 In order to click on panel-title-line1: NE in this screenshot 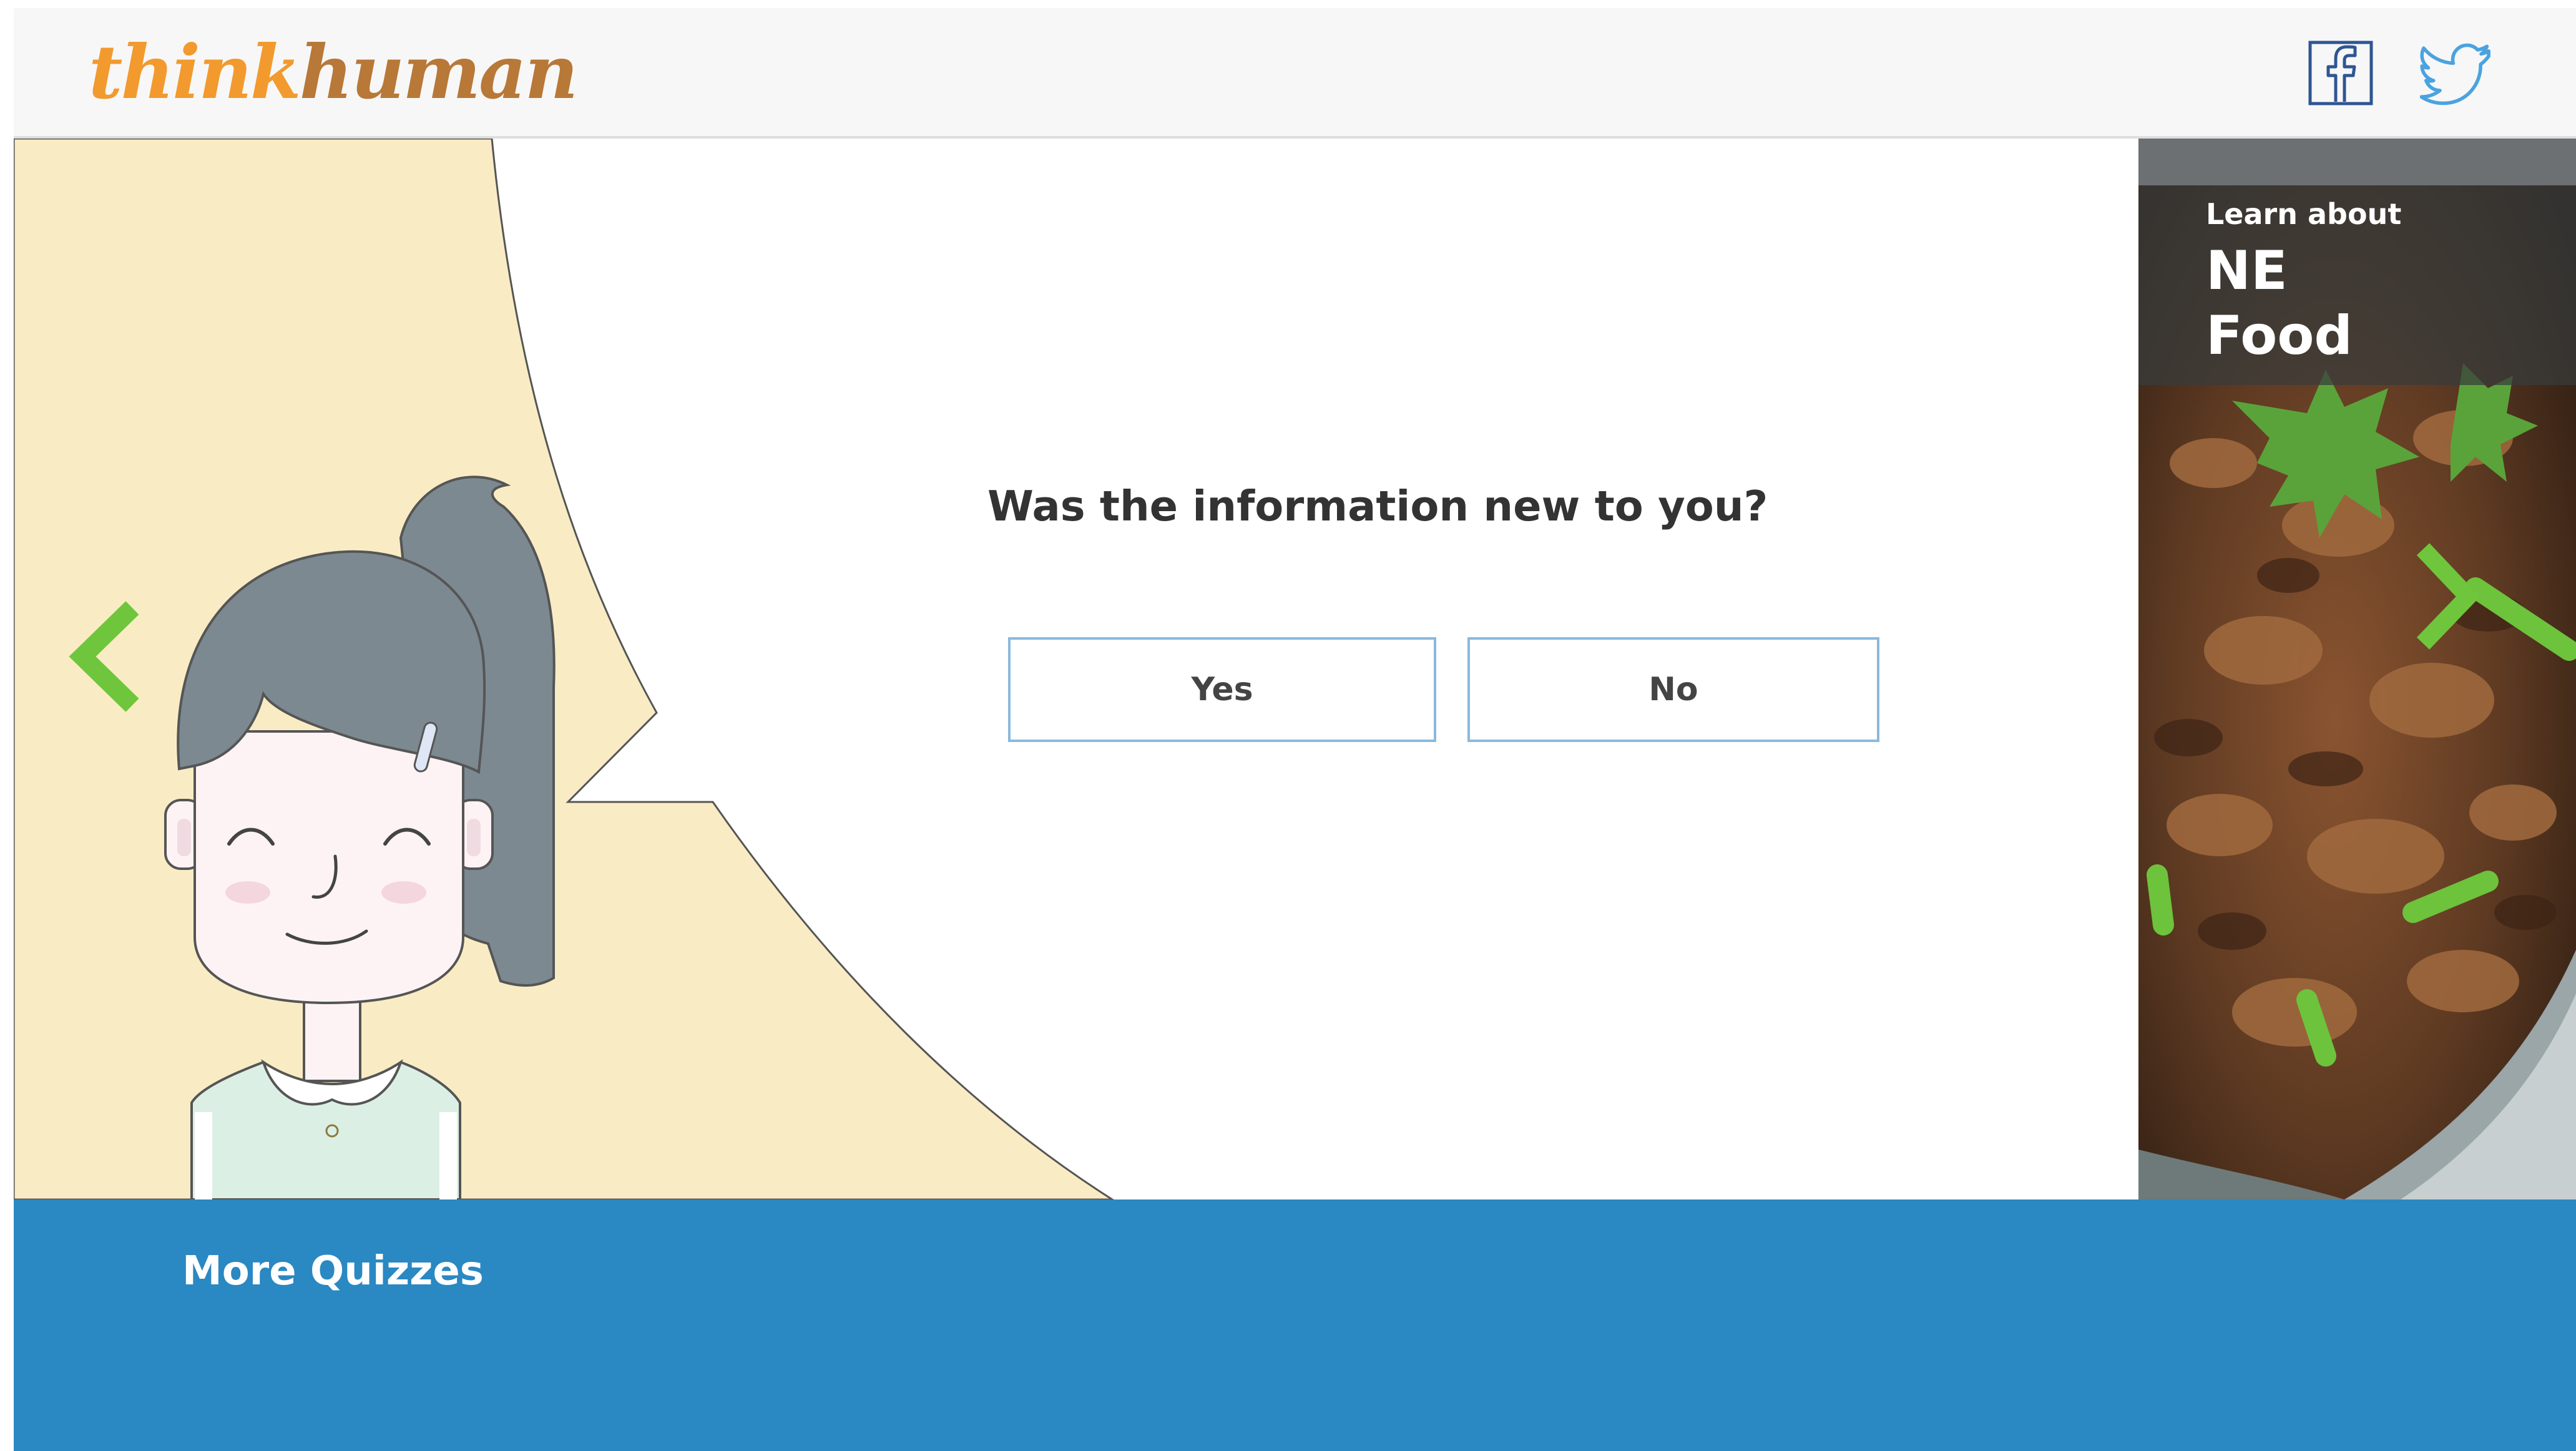, I will do `click(2247, 271)`.